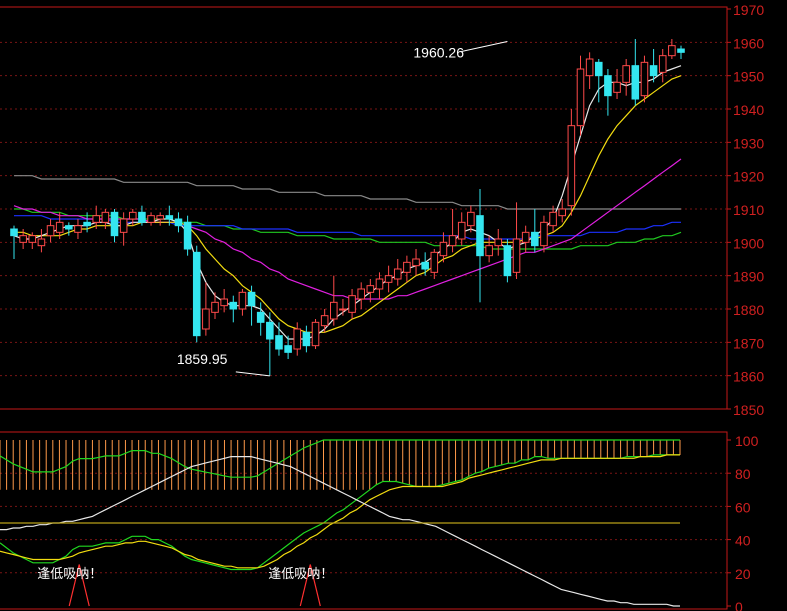 The image size is (787, 611). I want to click on moving-average-ma-gray, so click(347, 192).